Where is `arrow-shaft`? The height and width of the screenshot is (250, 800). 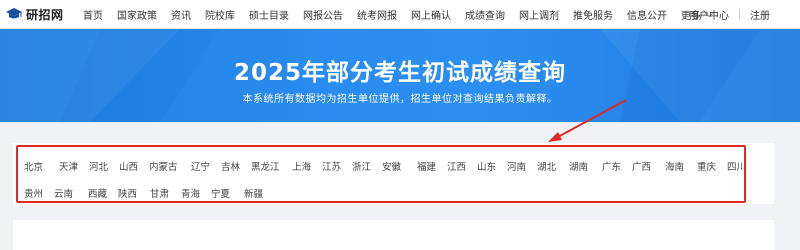 arrow-shaft is located at coordinates (591, 119).